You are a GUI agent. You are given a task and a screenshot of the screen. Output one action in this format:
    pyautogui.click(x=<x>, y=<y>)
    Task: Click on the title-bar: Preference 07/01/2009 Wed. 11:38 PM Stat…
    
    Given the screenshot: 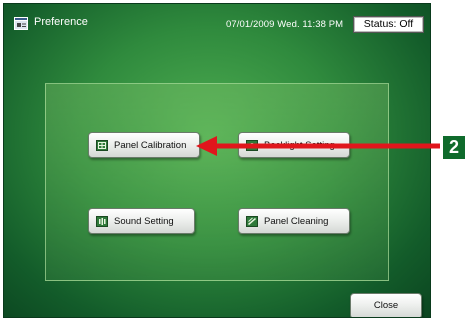 What is the action you would take?
    pyautogui.click(x=217, y=24)
    